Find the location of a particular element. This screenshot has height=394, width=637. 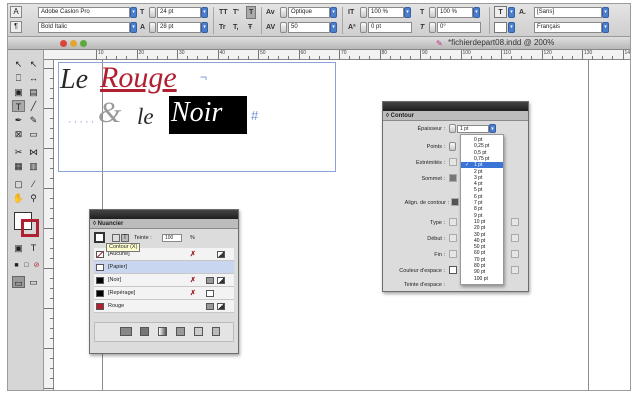

delete-swatch-icon is located at coordinates (216, 331).